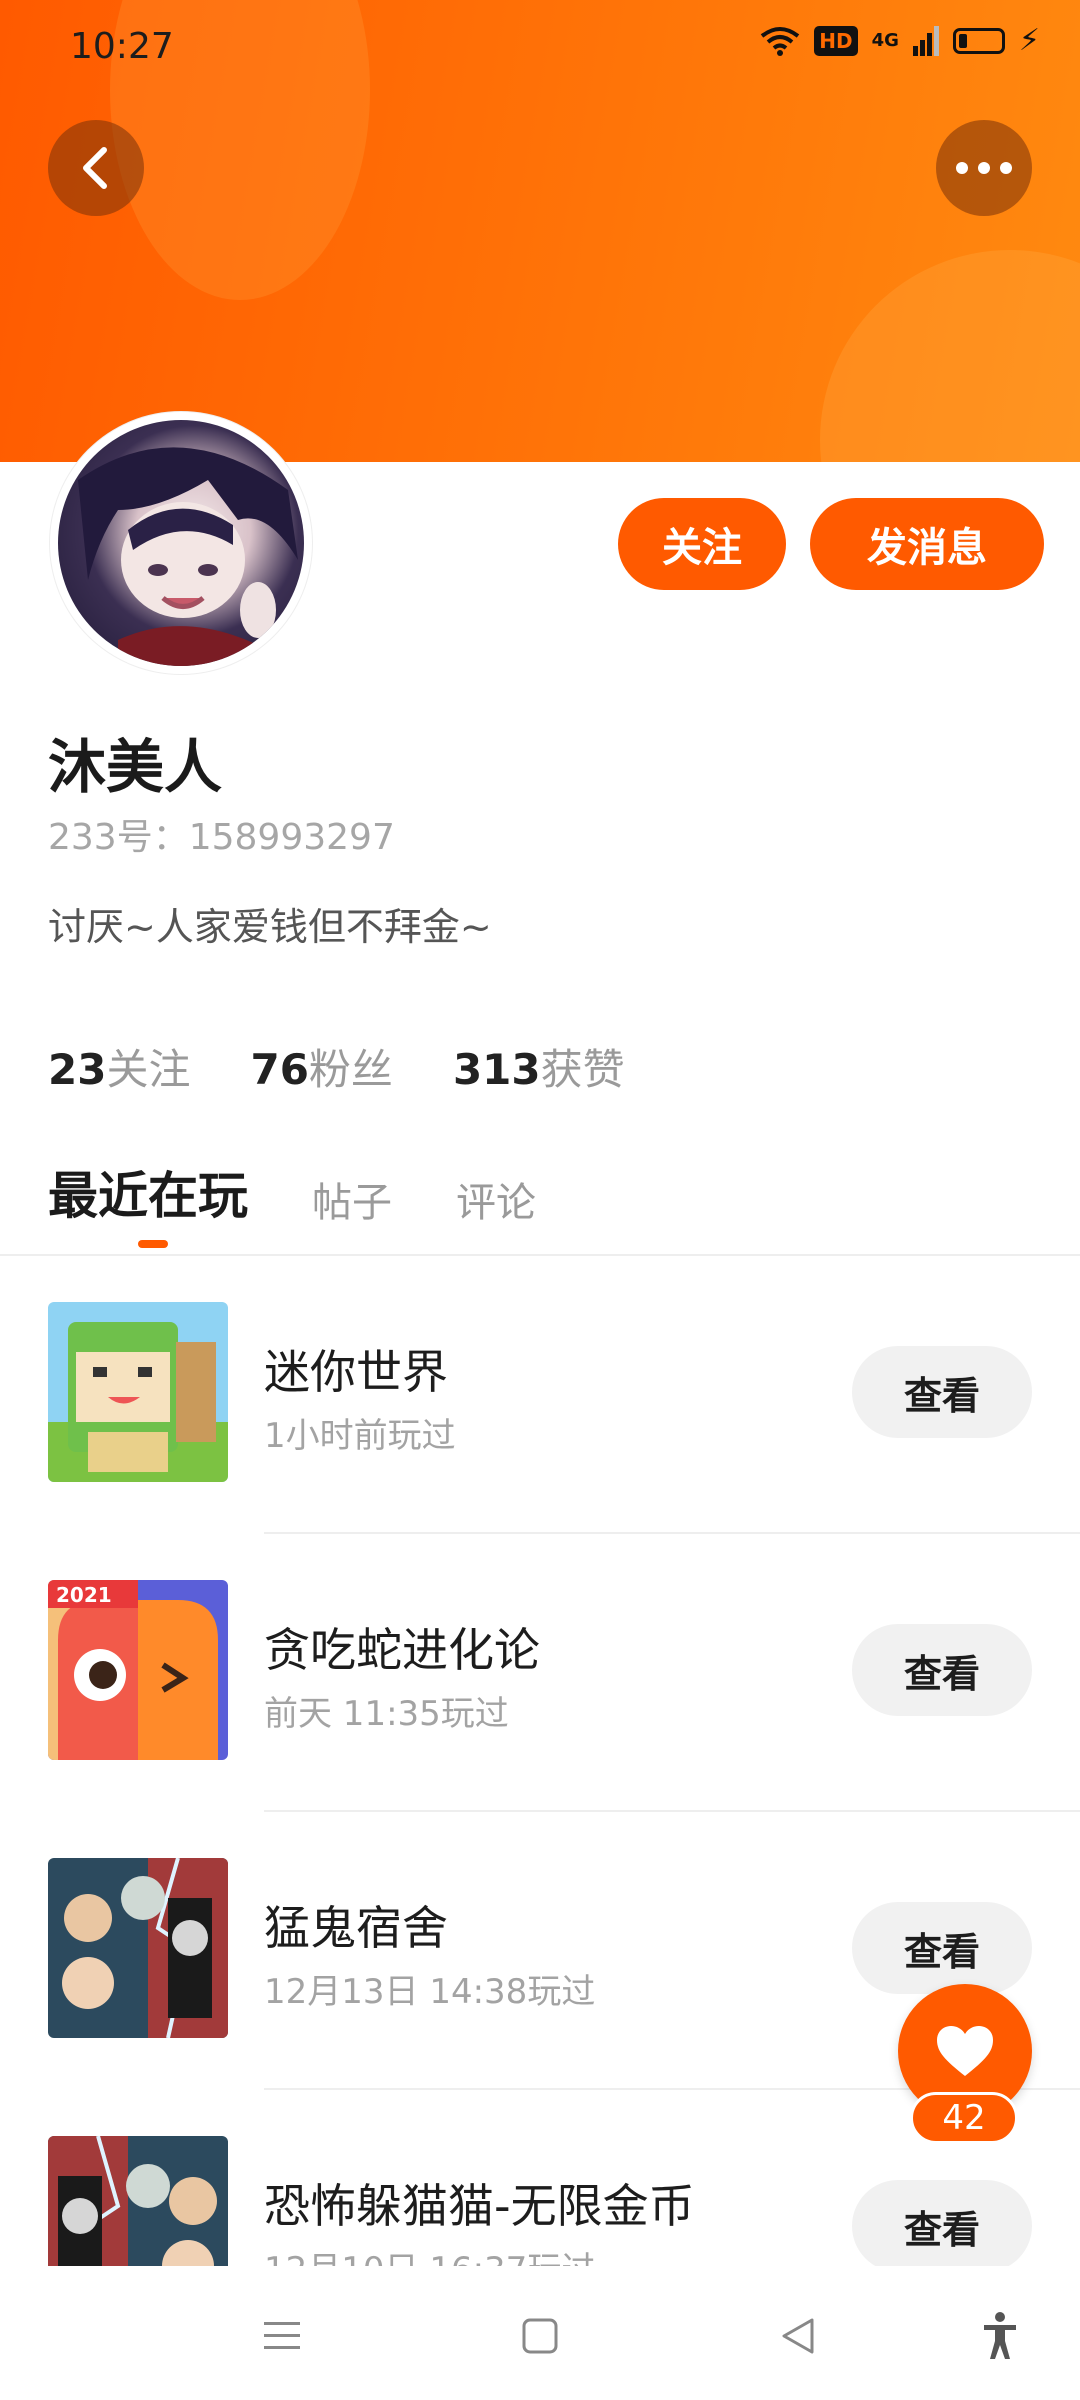  I want to click on back-arrow-icon, so click(95, 168).